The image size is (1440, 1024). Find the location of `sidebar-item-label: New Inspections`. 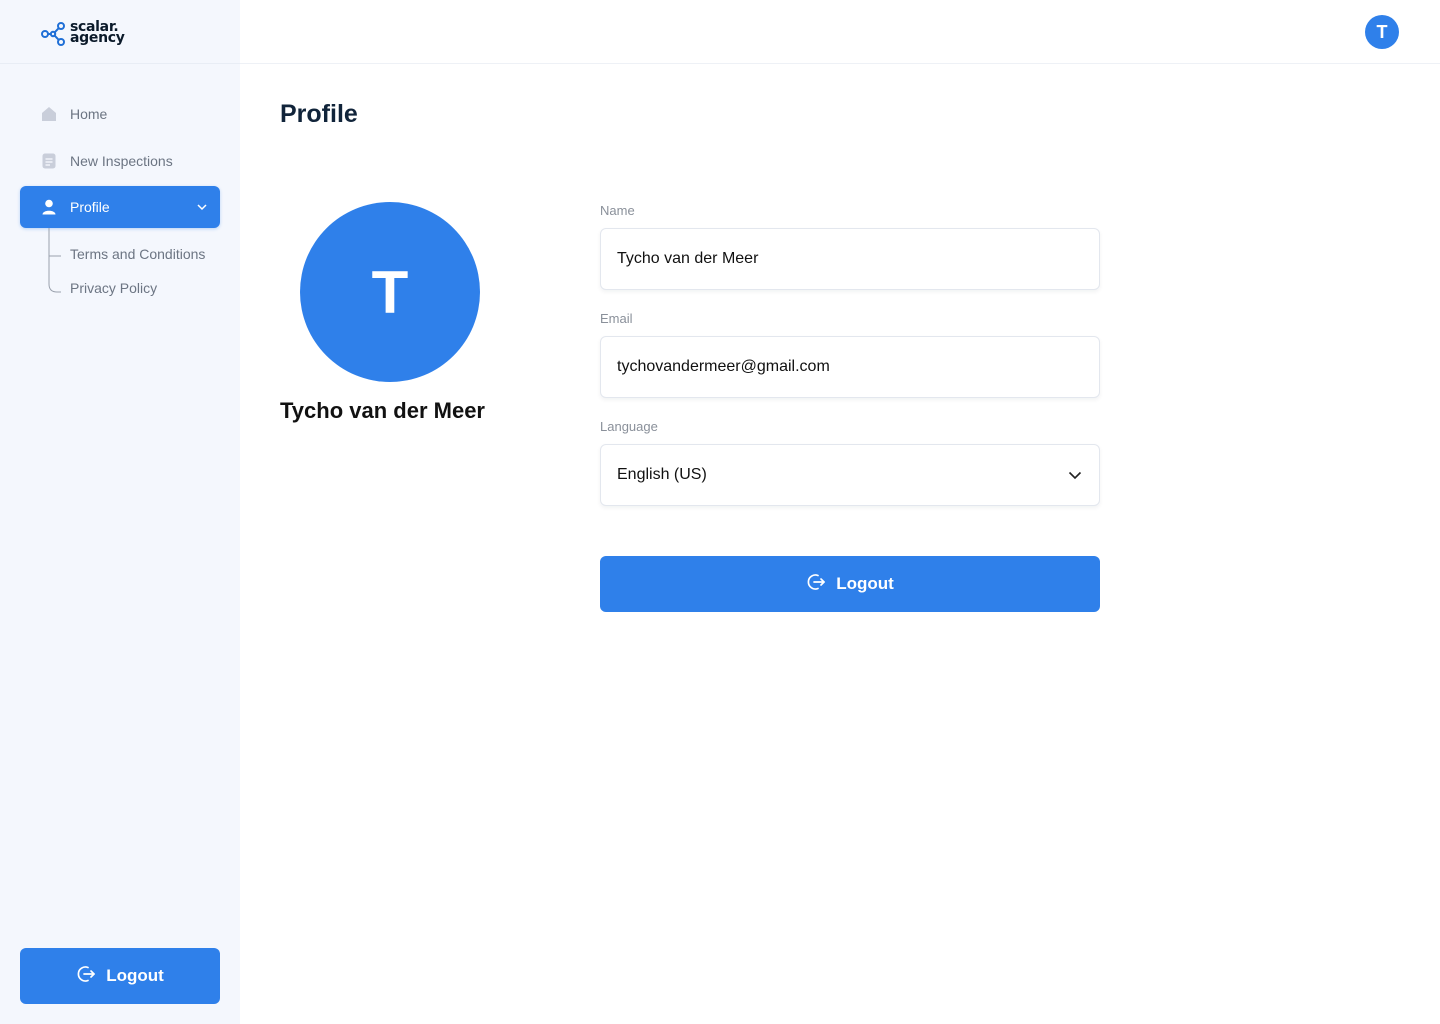

sidebar-item-label: New Inspections is located at coordinates (121, 161).